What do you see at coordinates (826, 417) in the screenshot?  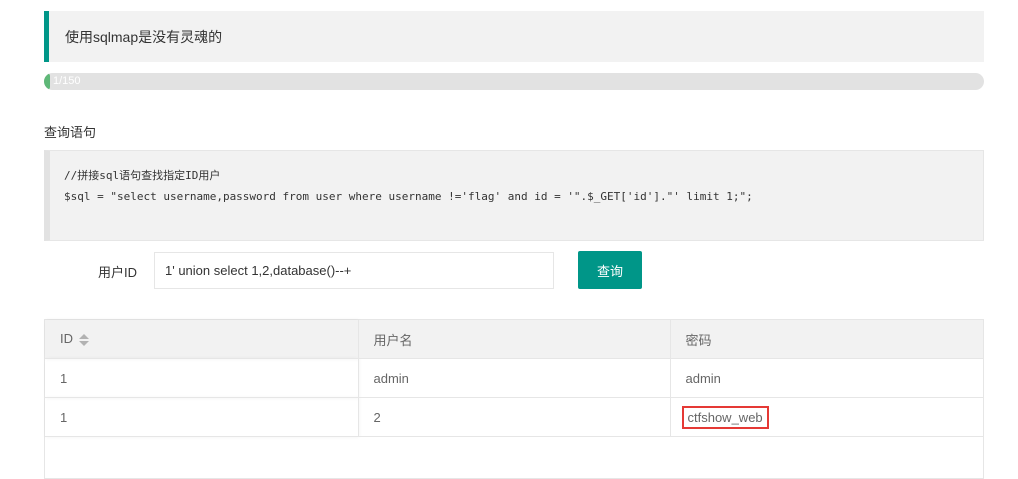 I see `cell-password: ctfshow_web` at bounding box center [826, 417].